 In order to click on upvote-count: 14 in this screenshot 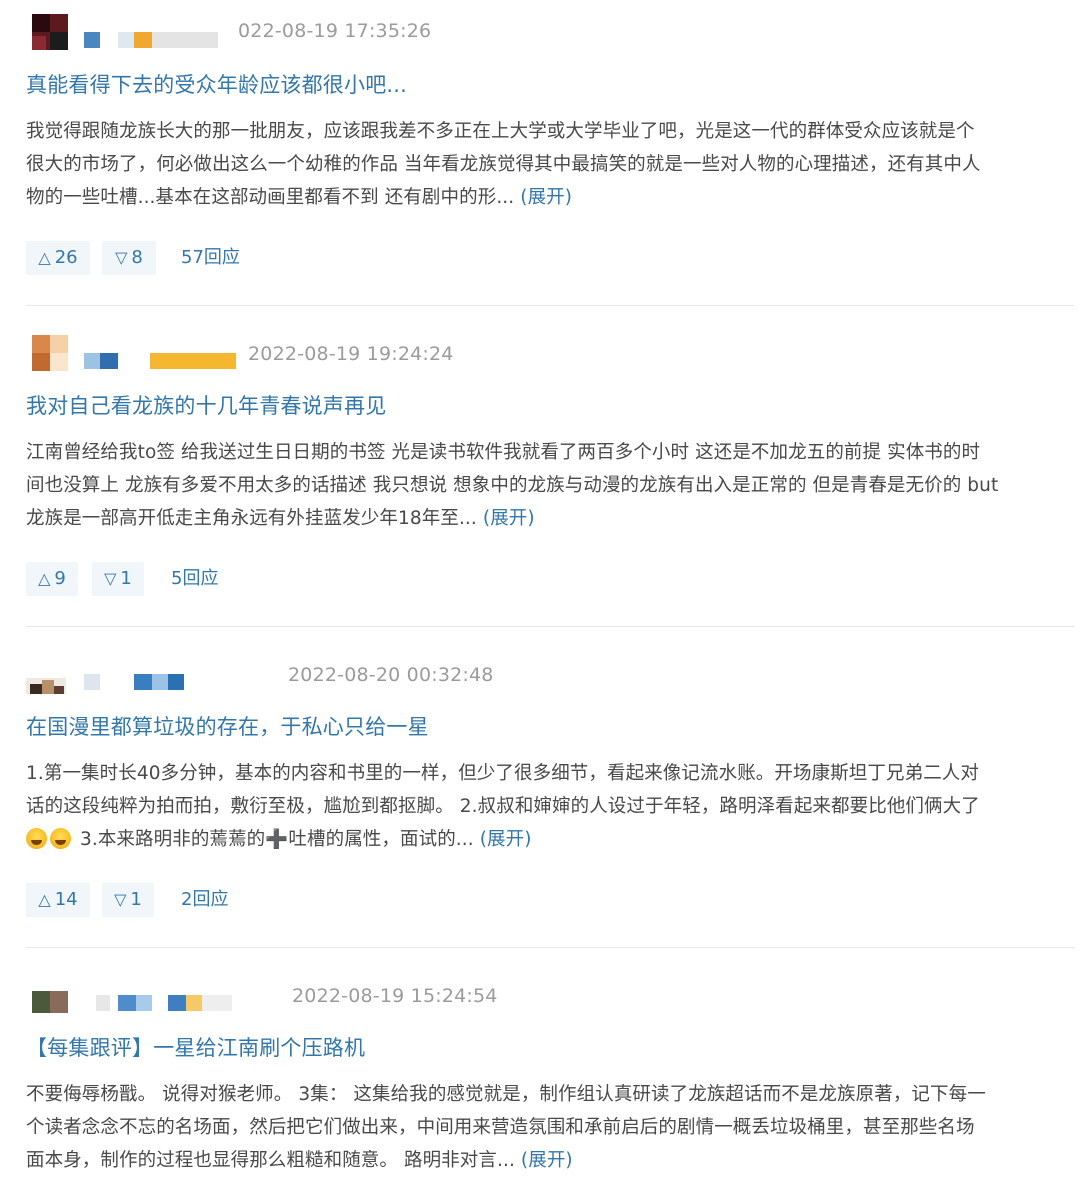, I will do `click(66, 899)`.